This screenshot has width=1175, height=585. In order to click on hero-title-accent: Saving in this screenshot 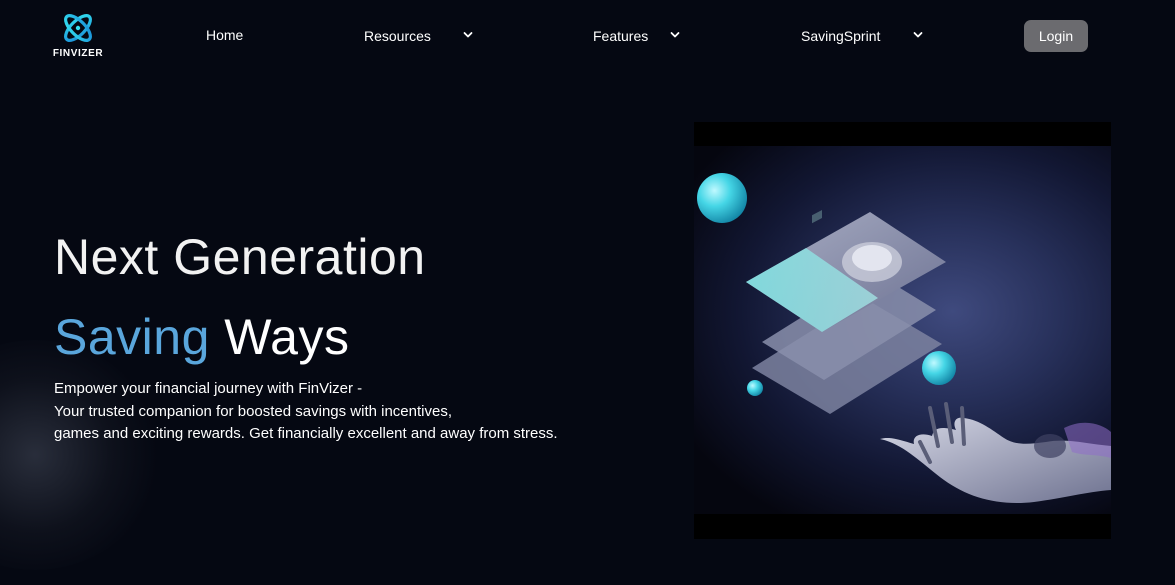, I will do `click(132, 337)`.